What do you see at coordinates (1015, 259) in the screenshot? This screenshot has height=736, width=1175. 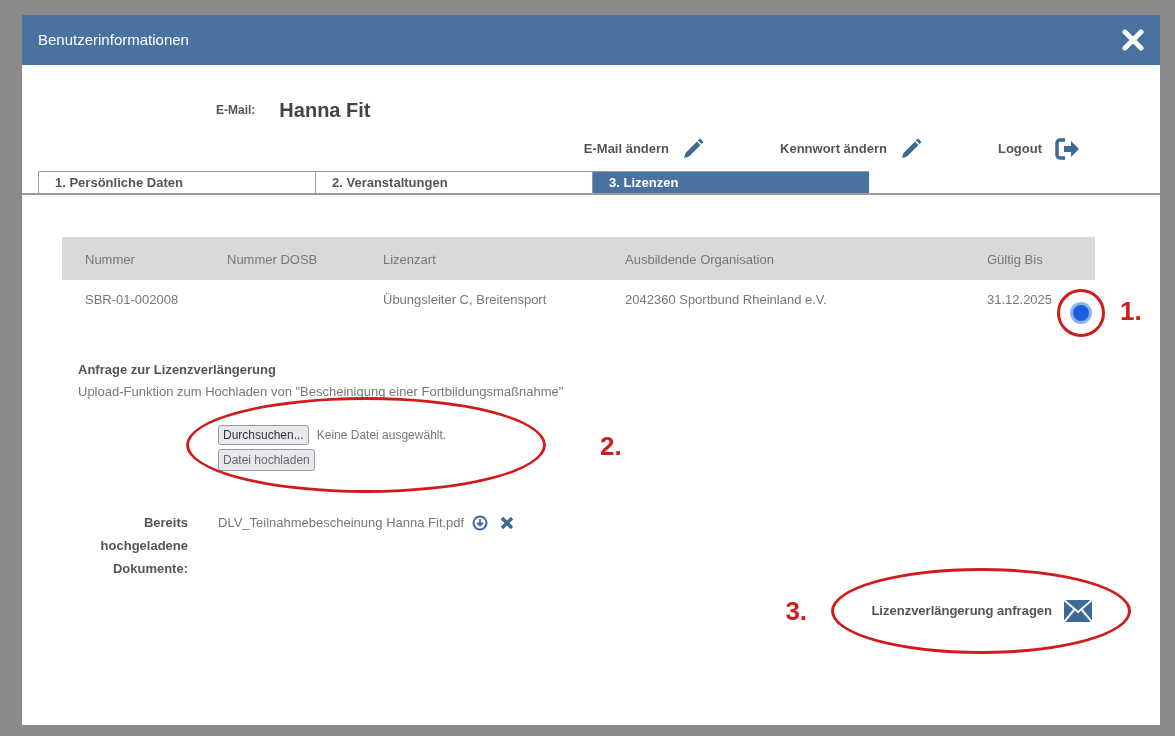 I see `column-header: Gültig Bis` at bounding box center [1015, 259].